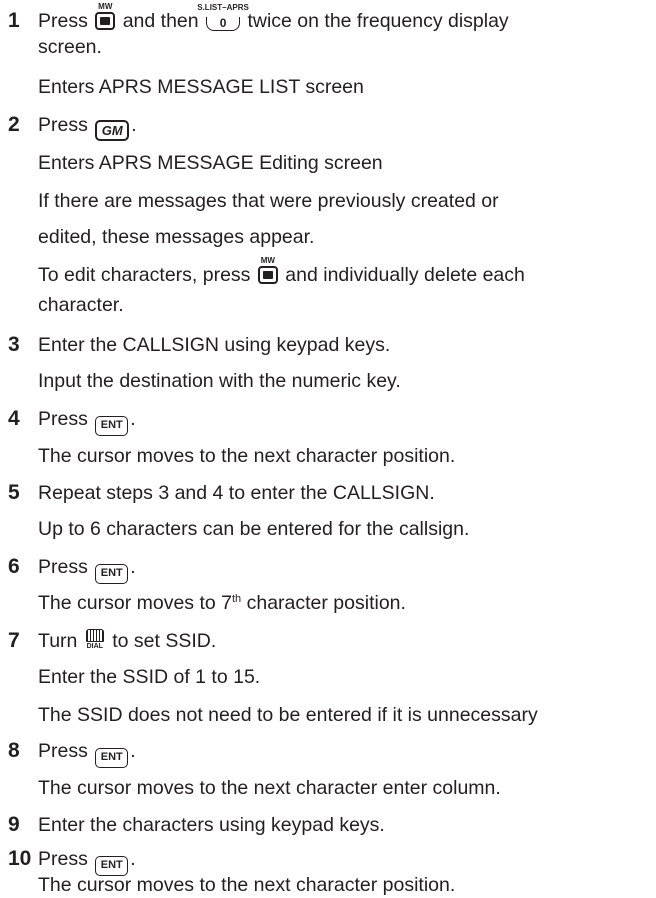  I want to click on step-2-edit-line2: character., so click(81, 305).